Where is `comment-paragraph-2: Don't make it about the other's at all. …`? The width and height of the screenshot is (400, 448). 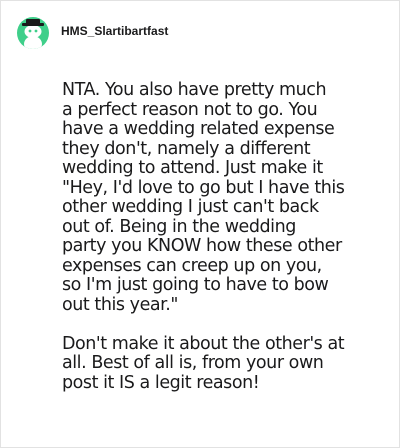 comment-paragraph-2: Don't make it about the other's at all. … is located at coordinates (203, 363).